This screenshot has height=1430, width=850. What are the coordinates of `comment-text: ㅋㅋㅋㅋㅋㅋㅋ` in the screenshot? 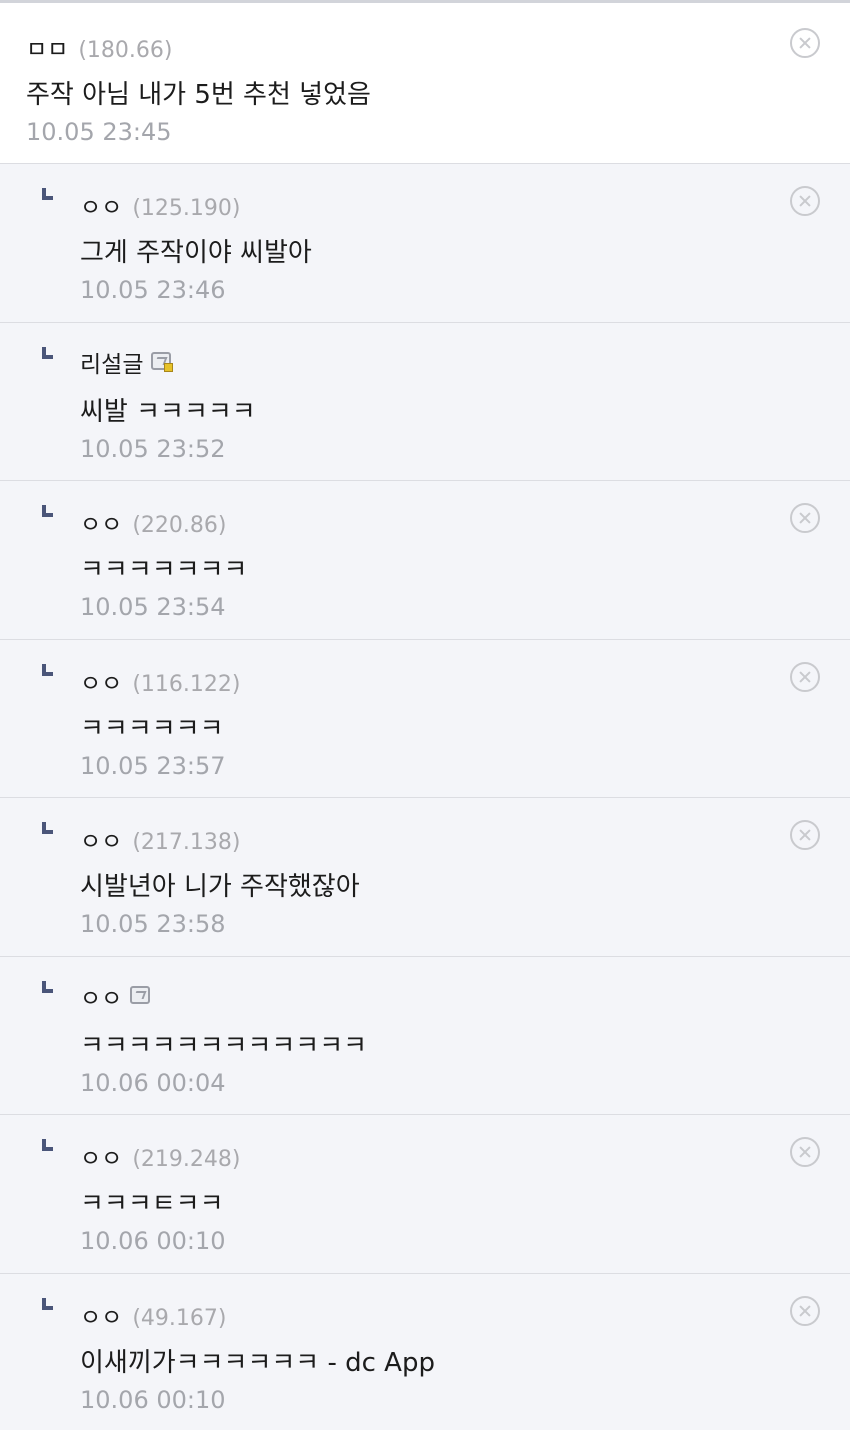 It's located at (164, 570).